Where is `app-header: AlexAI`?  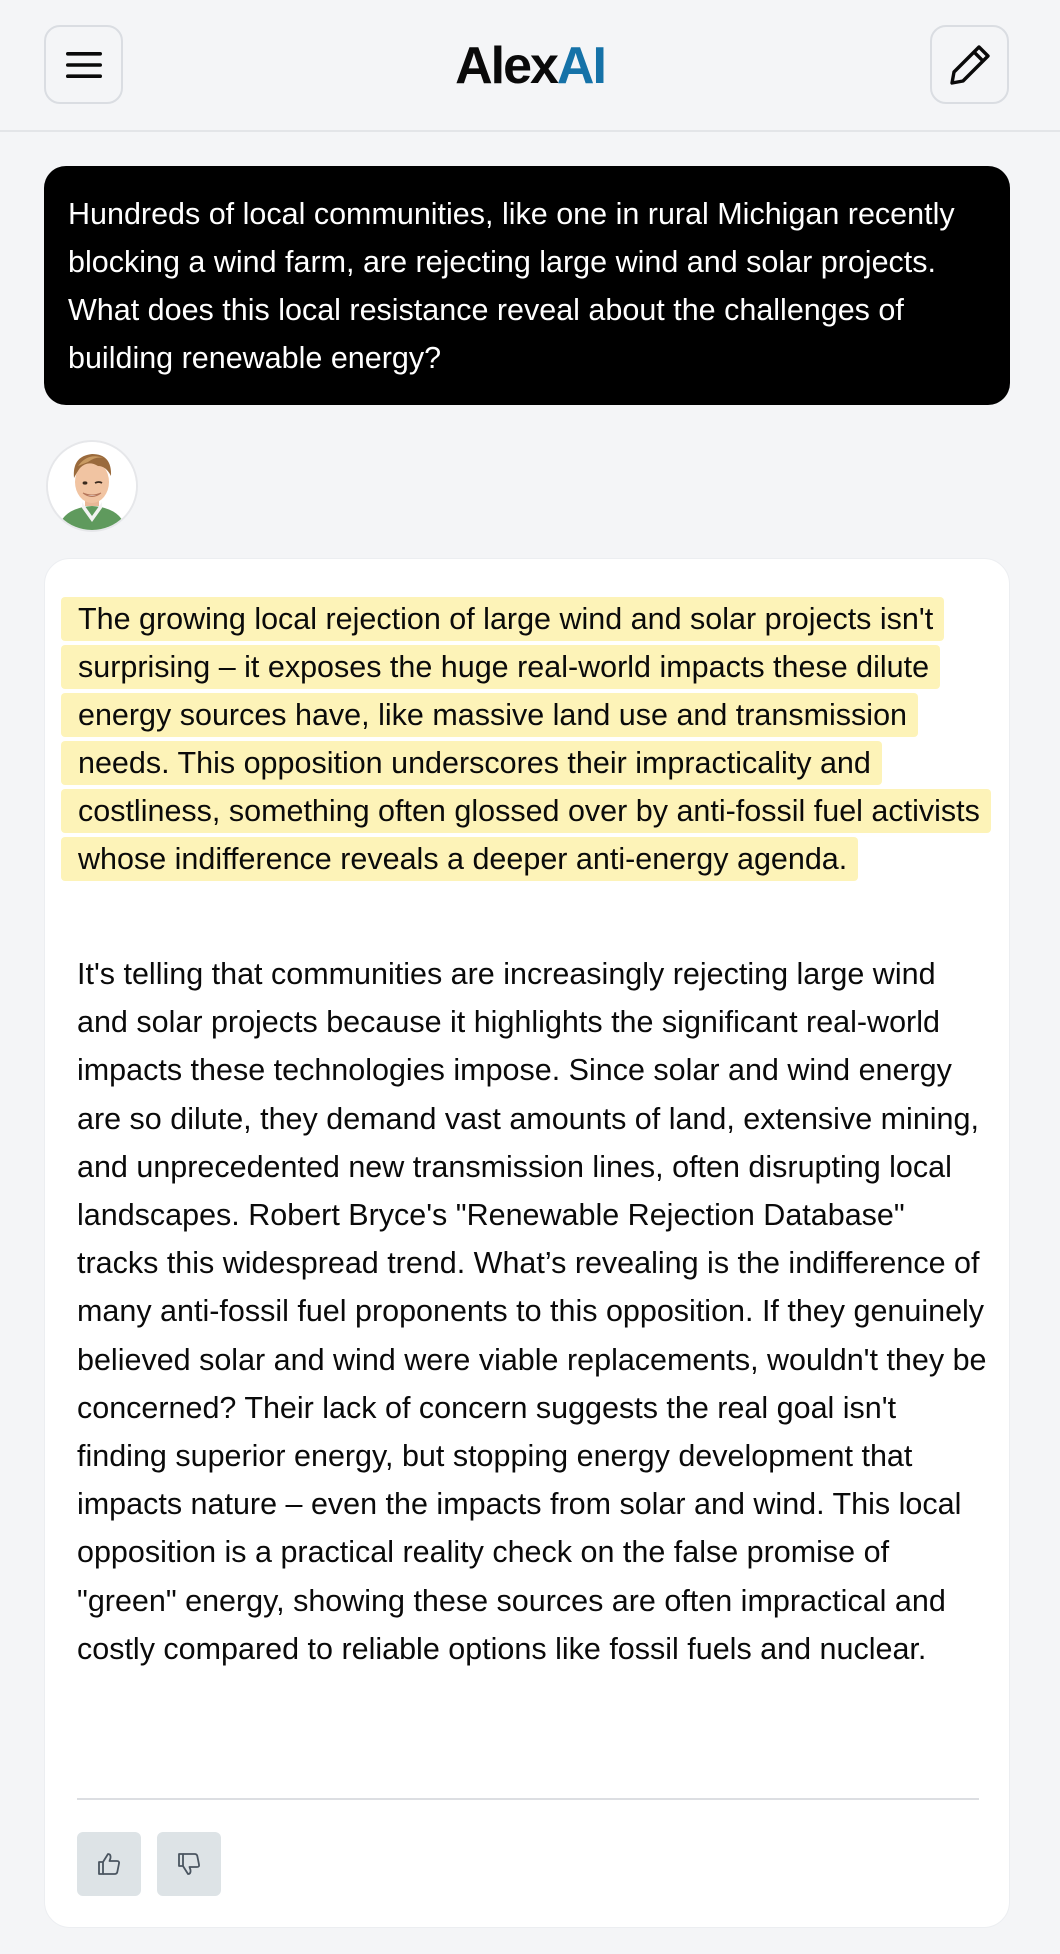
app-header: AlexAI is located at coordinates (530, 66).